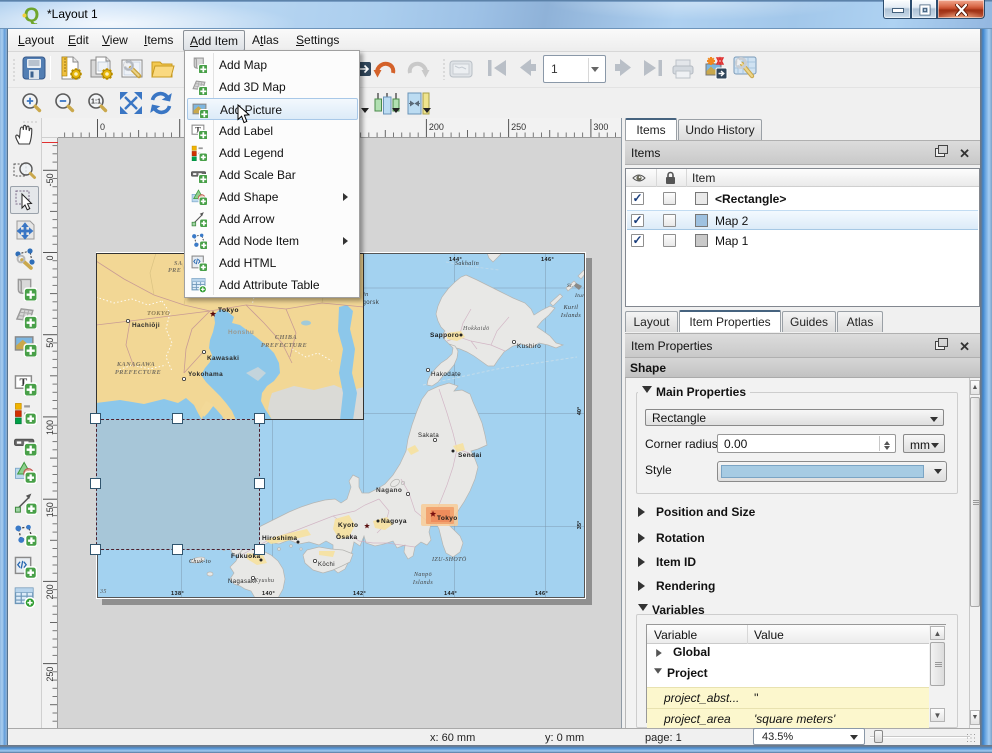  What do you see at coordinates (449, 559) in the screenshot?
I see `svg-text: IZU-SHOTŌ` at bounding box center [449, 559].